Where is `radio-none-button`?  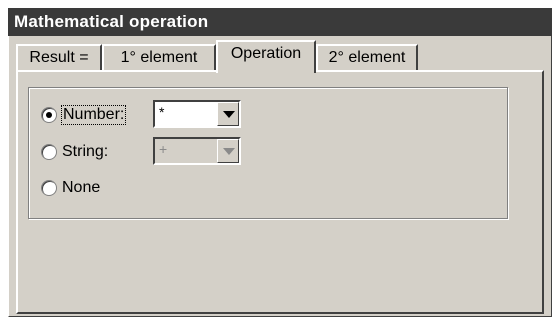 radio-none-button is located at coordinates (49, 188).